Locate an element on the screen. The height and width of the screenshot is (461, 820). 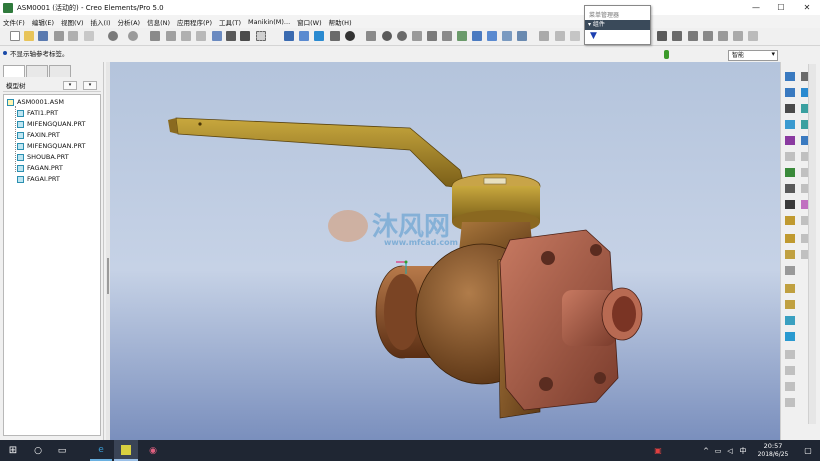
notifications-icon: ▢ is located at coordinates (808, 450).